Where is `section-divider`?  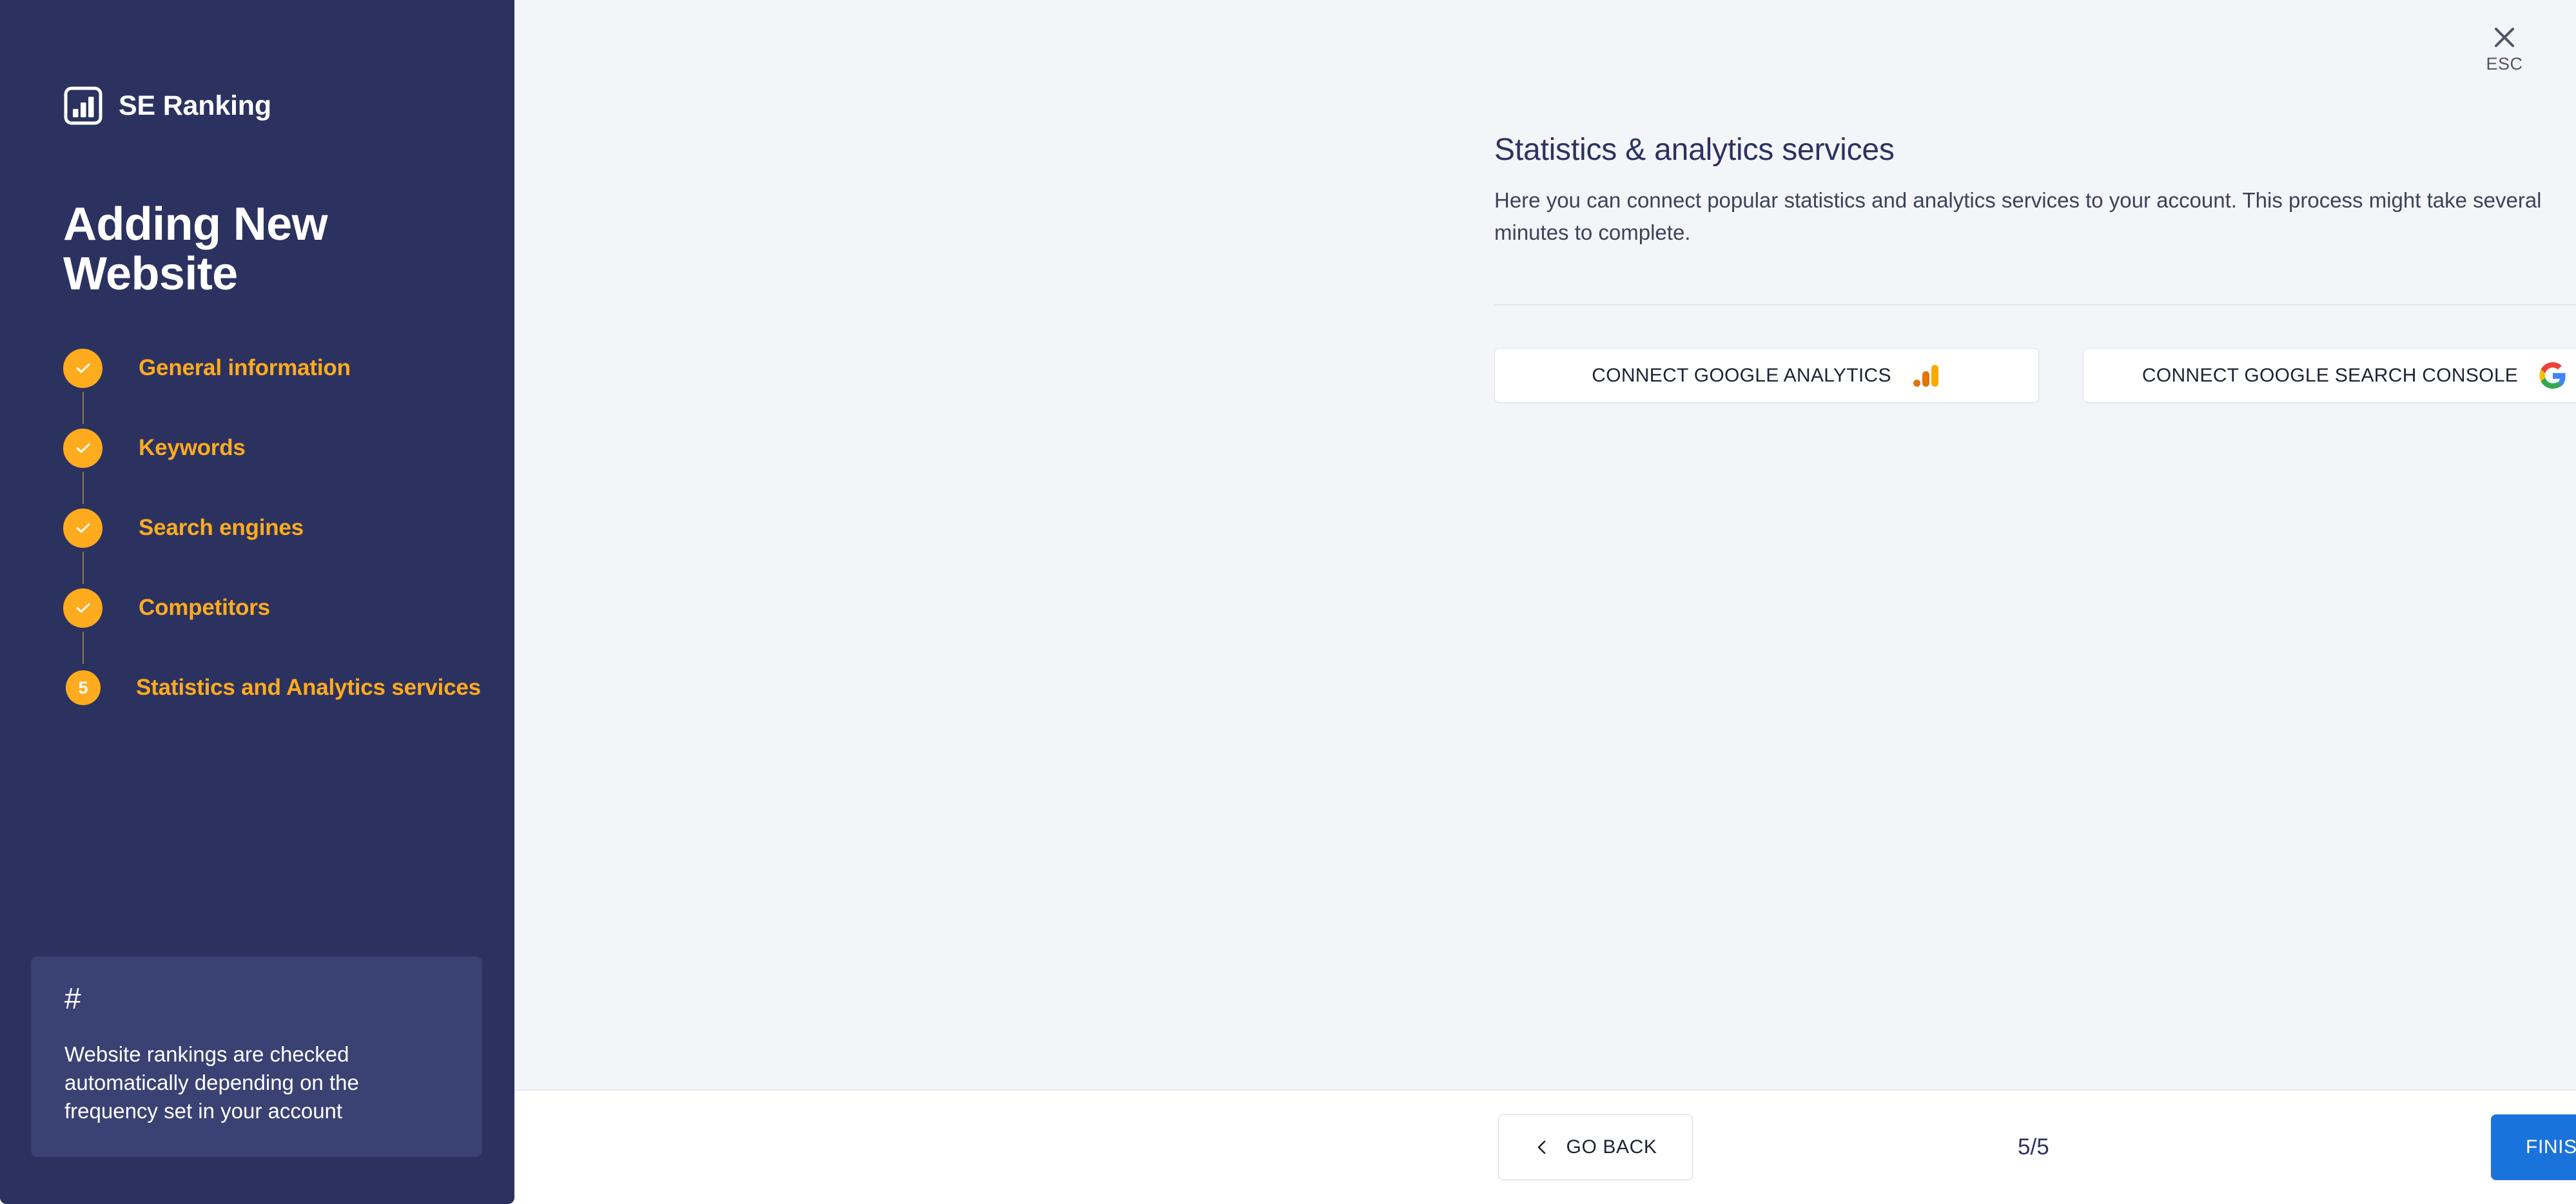 section-divider is located at coordinates (2035, 305).